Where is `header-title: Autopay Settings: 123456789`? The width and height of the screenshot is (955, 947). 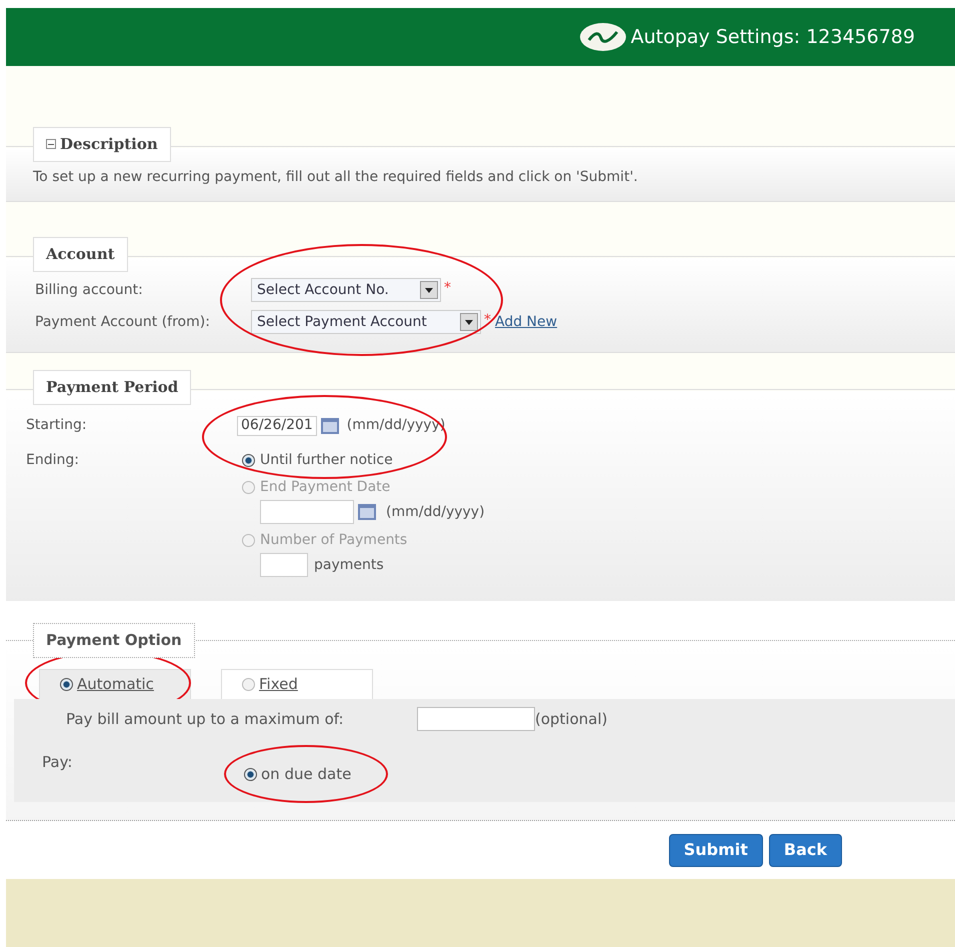
header-title: Autopay Settings: 123456789 is located at coordinates (772, 37).